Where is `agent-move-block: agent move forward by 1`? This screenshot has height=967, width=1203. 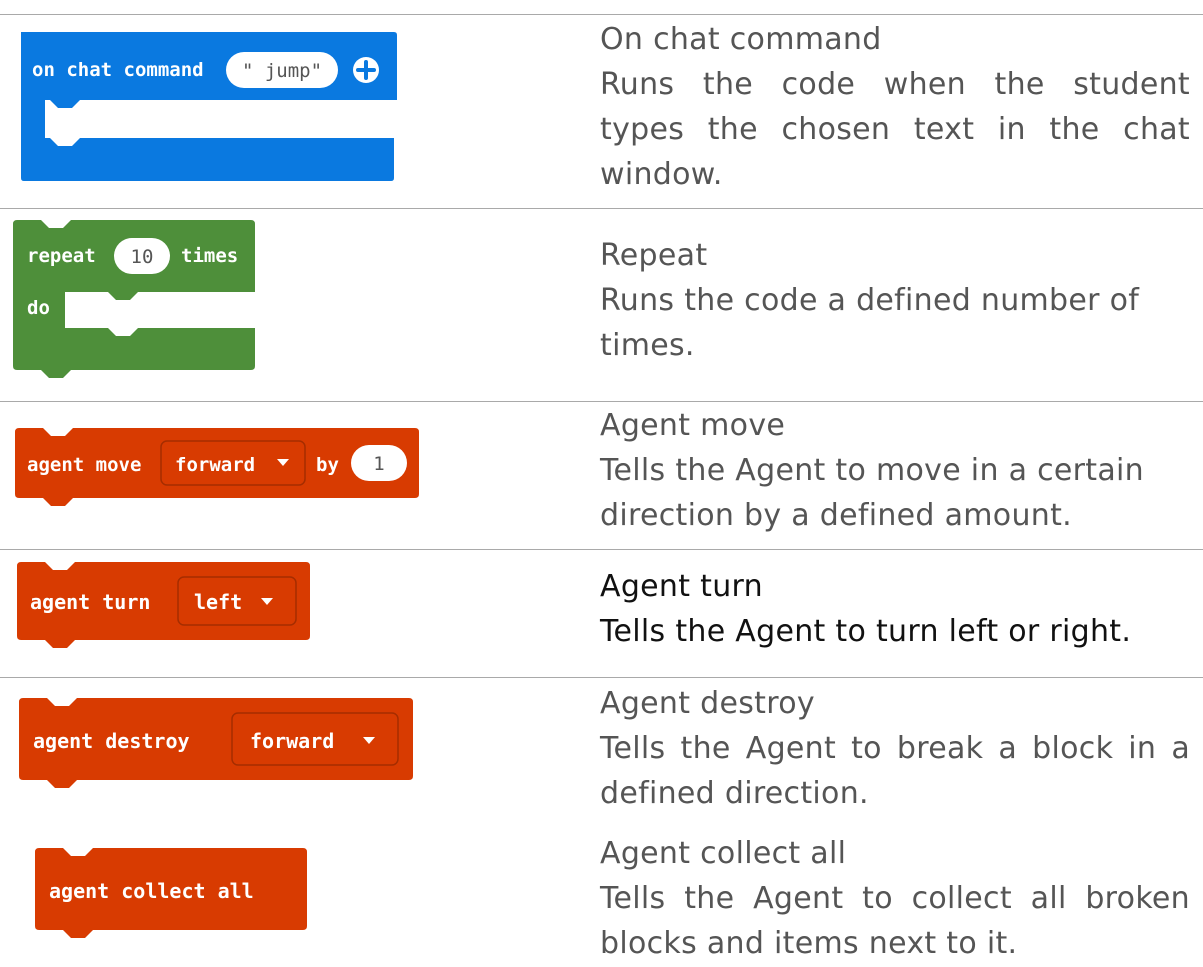
agent-move-block: agent move forward by 1 is located at coordinates (219, 470).